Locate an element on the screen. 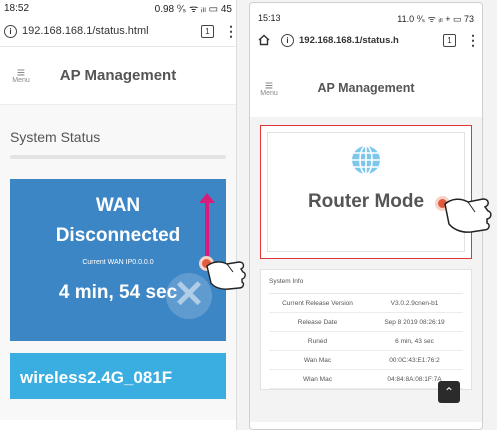  router-mode-card: Router Mode is located at coordinates (366, 192).